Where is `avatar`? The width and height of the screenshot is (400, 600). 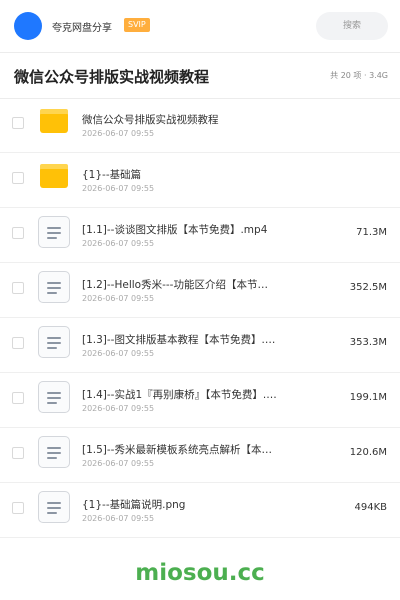 avatar is located at coordinates (28, 26).